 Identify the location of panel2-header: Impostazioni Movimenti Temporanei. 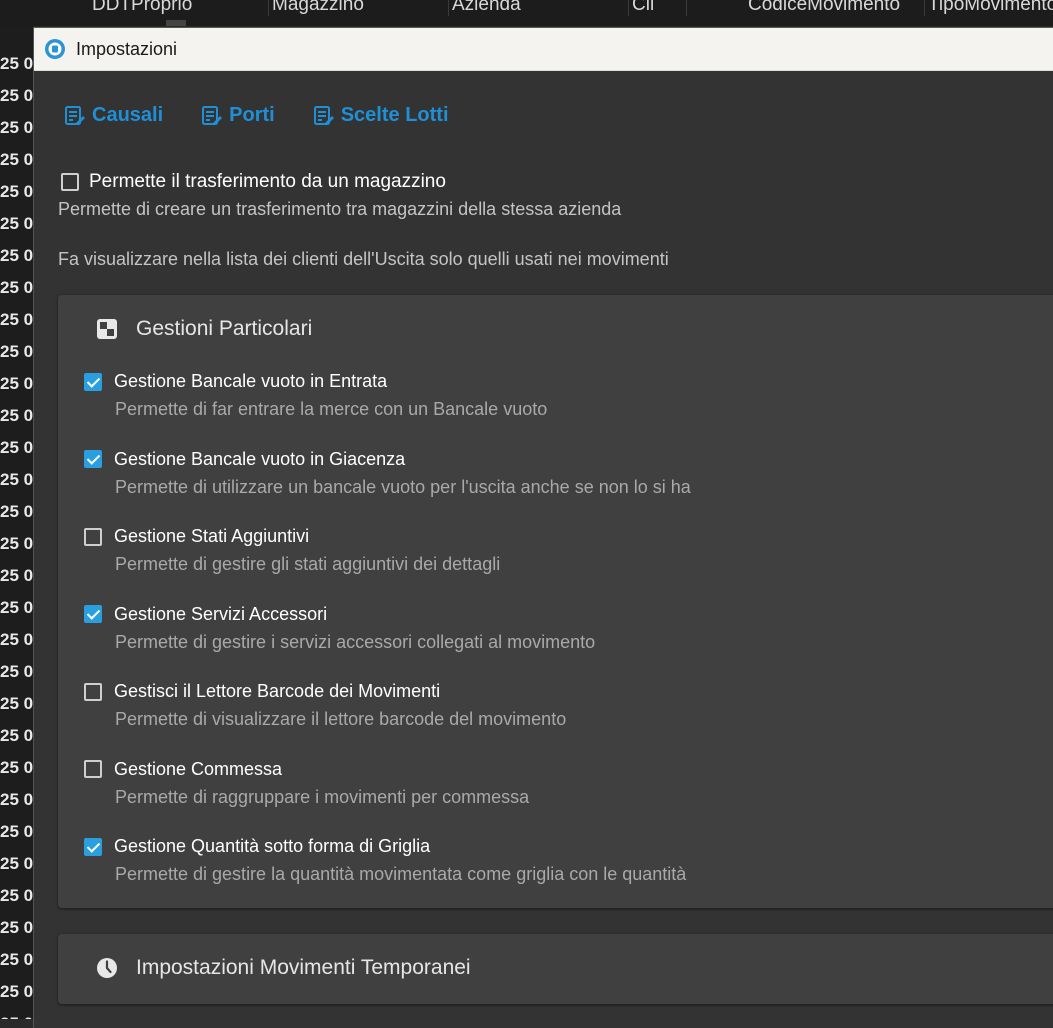
(283, 968).